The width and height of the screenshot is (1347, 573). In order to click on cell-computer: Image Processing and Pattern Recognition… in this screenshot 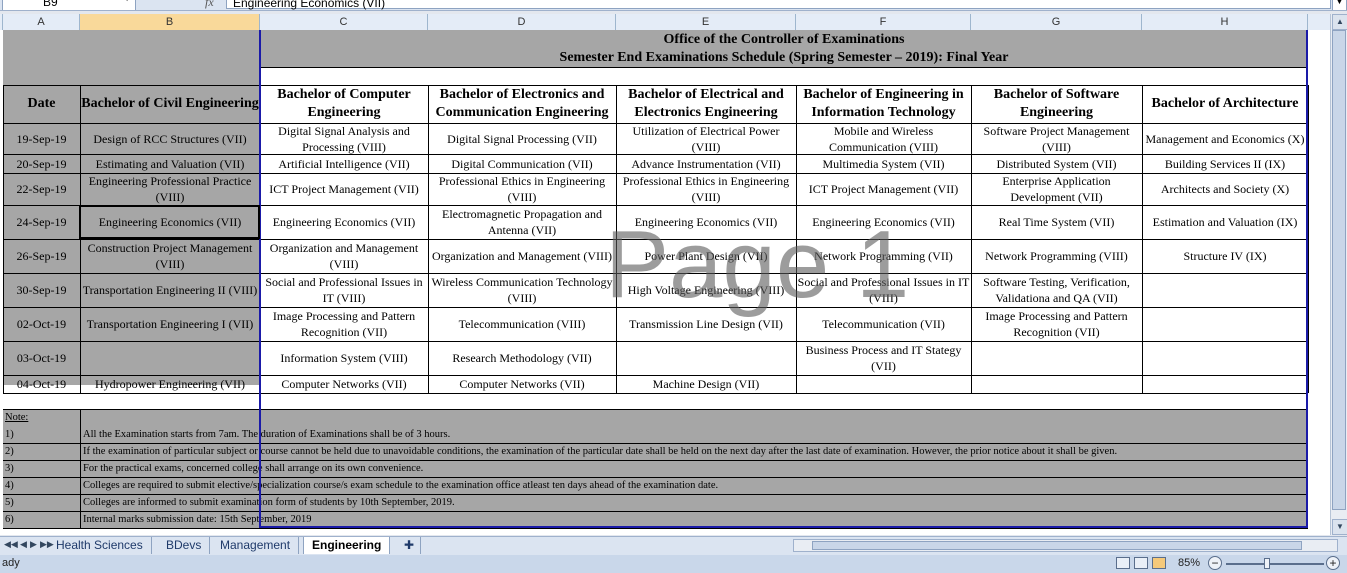, I will do `click(344, 324)`.